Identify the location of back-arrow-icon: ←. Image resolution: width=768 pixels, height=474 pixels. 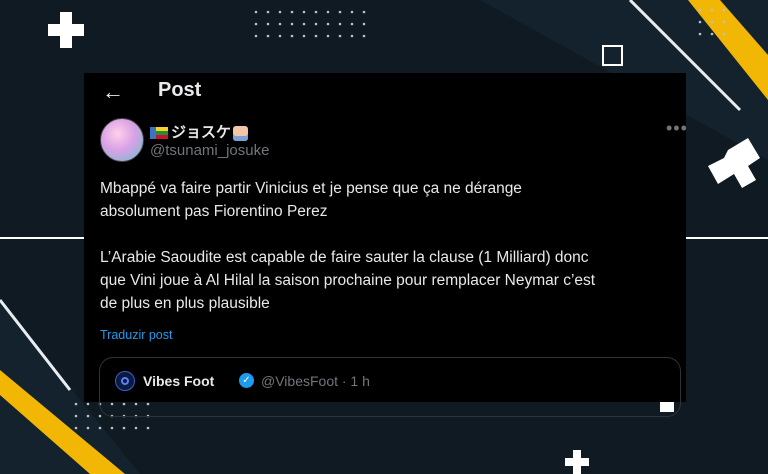
(113, 92).